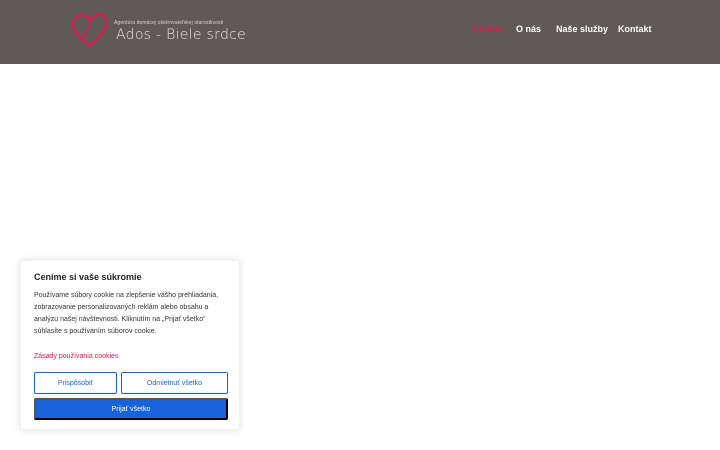 This screenshot has height=450, width=720. Describe the element at coordinates (582, 29) in the screenshot. I see `nav-item-services: Naše služby` at that location.